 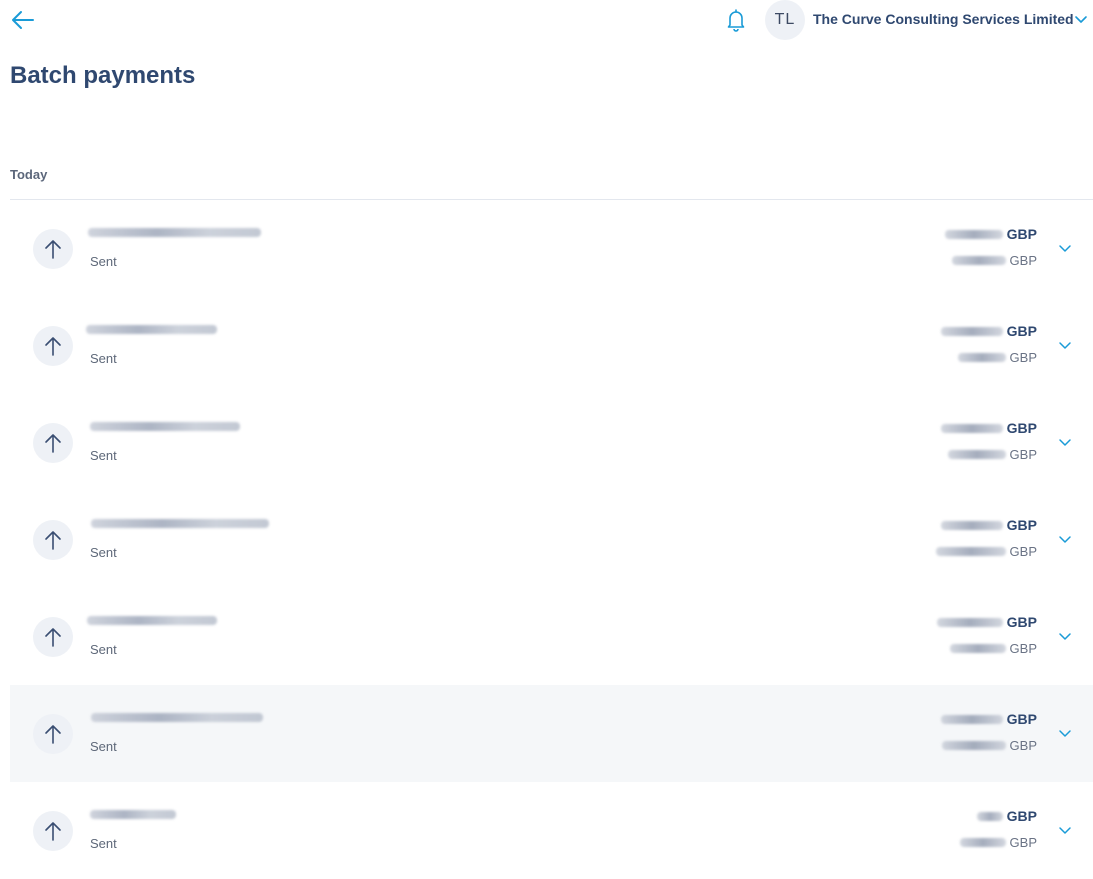 I want to click on bell-icon, so click(x=736, y=20).